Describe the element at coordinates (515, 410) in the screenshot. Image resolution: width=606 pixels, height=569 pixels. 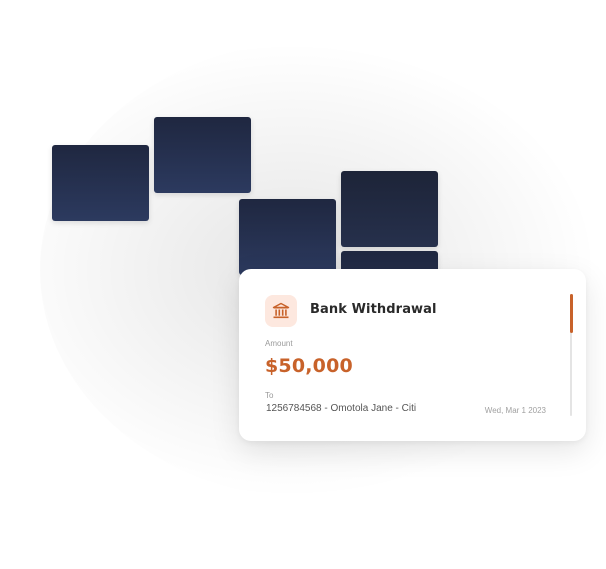
I see `transaction-date: Wed, Mar 1 2023` at that location.